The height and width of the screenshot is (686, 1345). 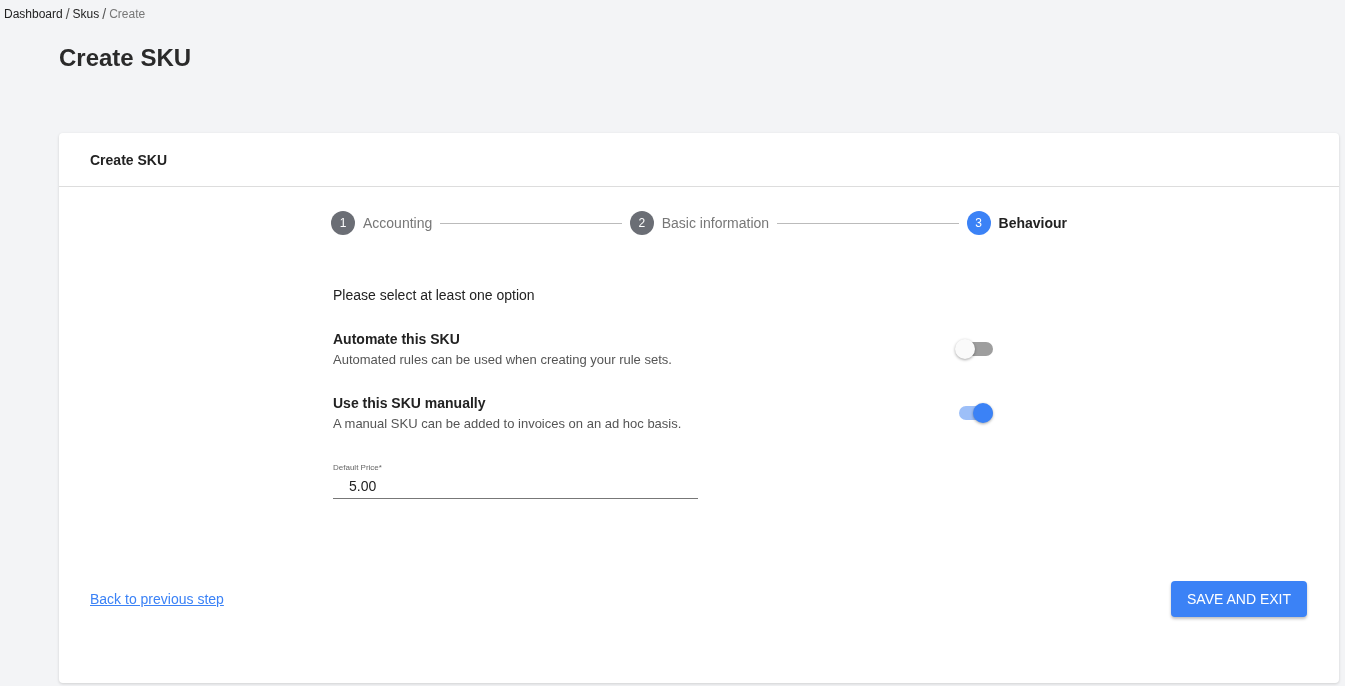 I want to click on option-title: Use this SKU manually, so click(x=410, y=403).